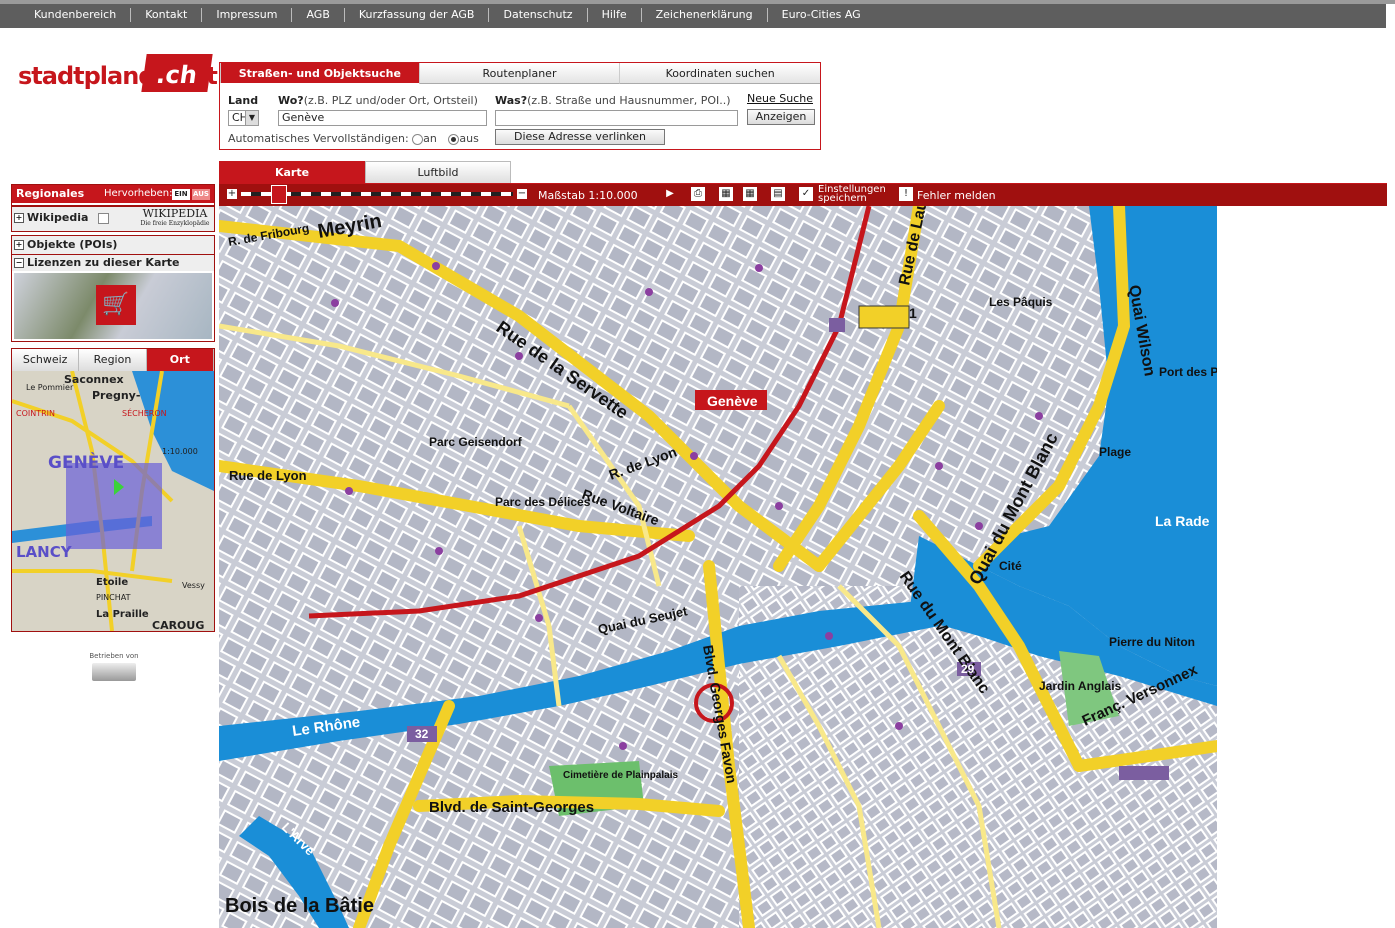 The height and width of the screenshot is (928, 1395). What do you see at coordinates (180, 451) in the screenshot?
I see `overview-scale-label: 1:10.000` at bounding box center [180, 451].